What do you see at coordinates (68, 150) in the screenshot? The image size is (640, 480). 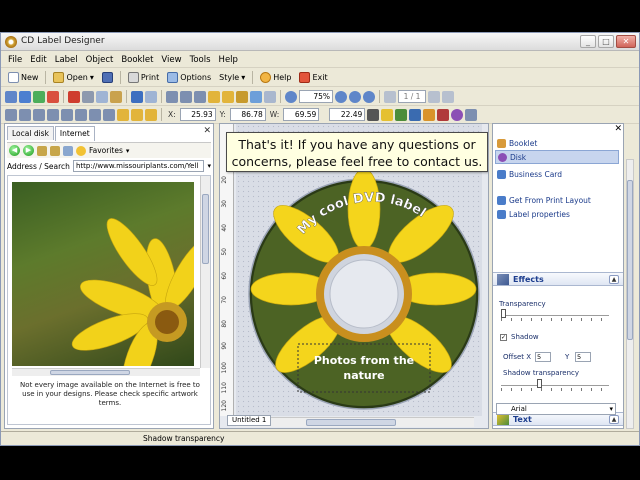 I see `image-icon` at bounding box center [68, 150].